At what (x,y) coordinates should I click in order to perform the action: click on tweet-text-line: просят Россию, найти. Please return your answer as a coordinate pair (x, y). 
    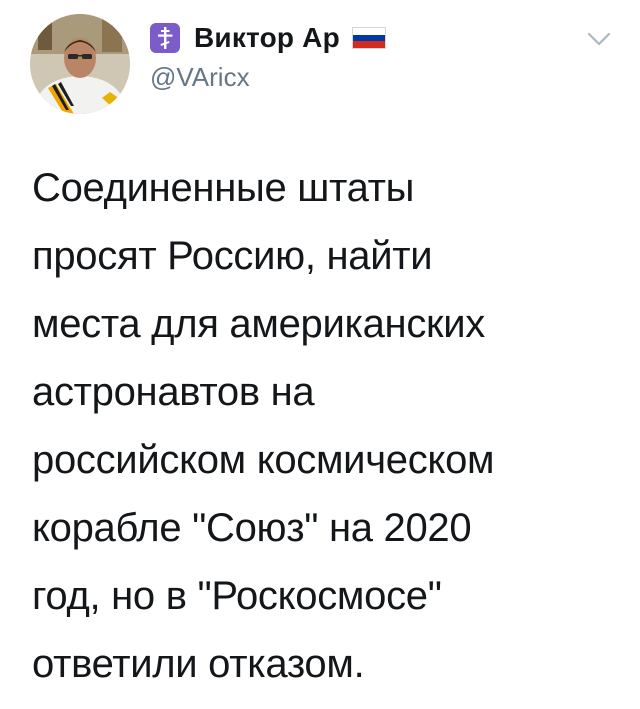
    Looking at the image, I should click on (232, 256).